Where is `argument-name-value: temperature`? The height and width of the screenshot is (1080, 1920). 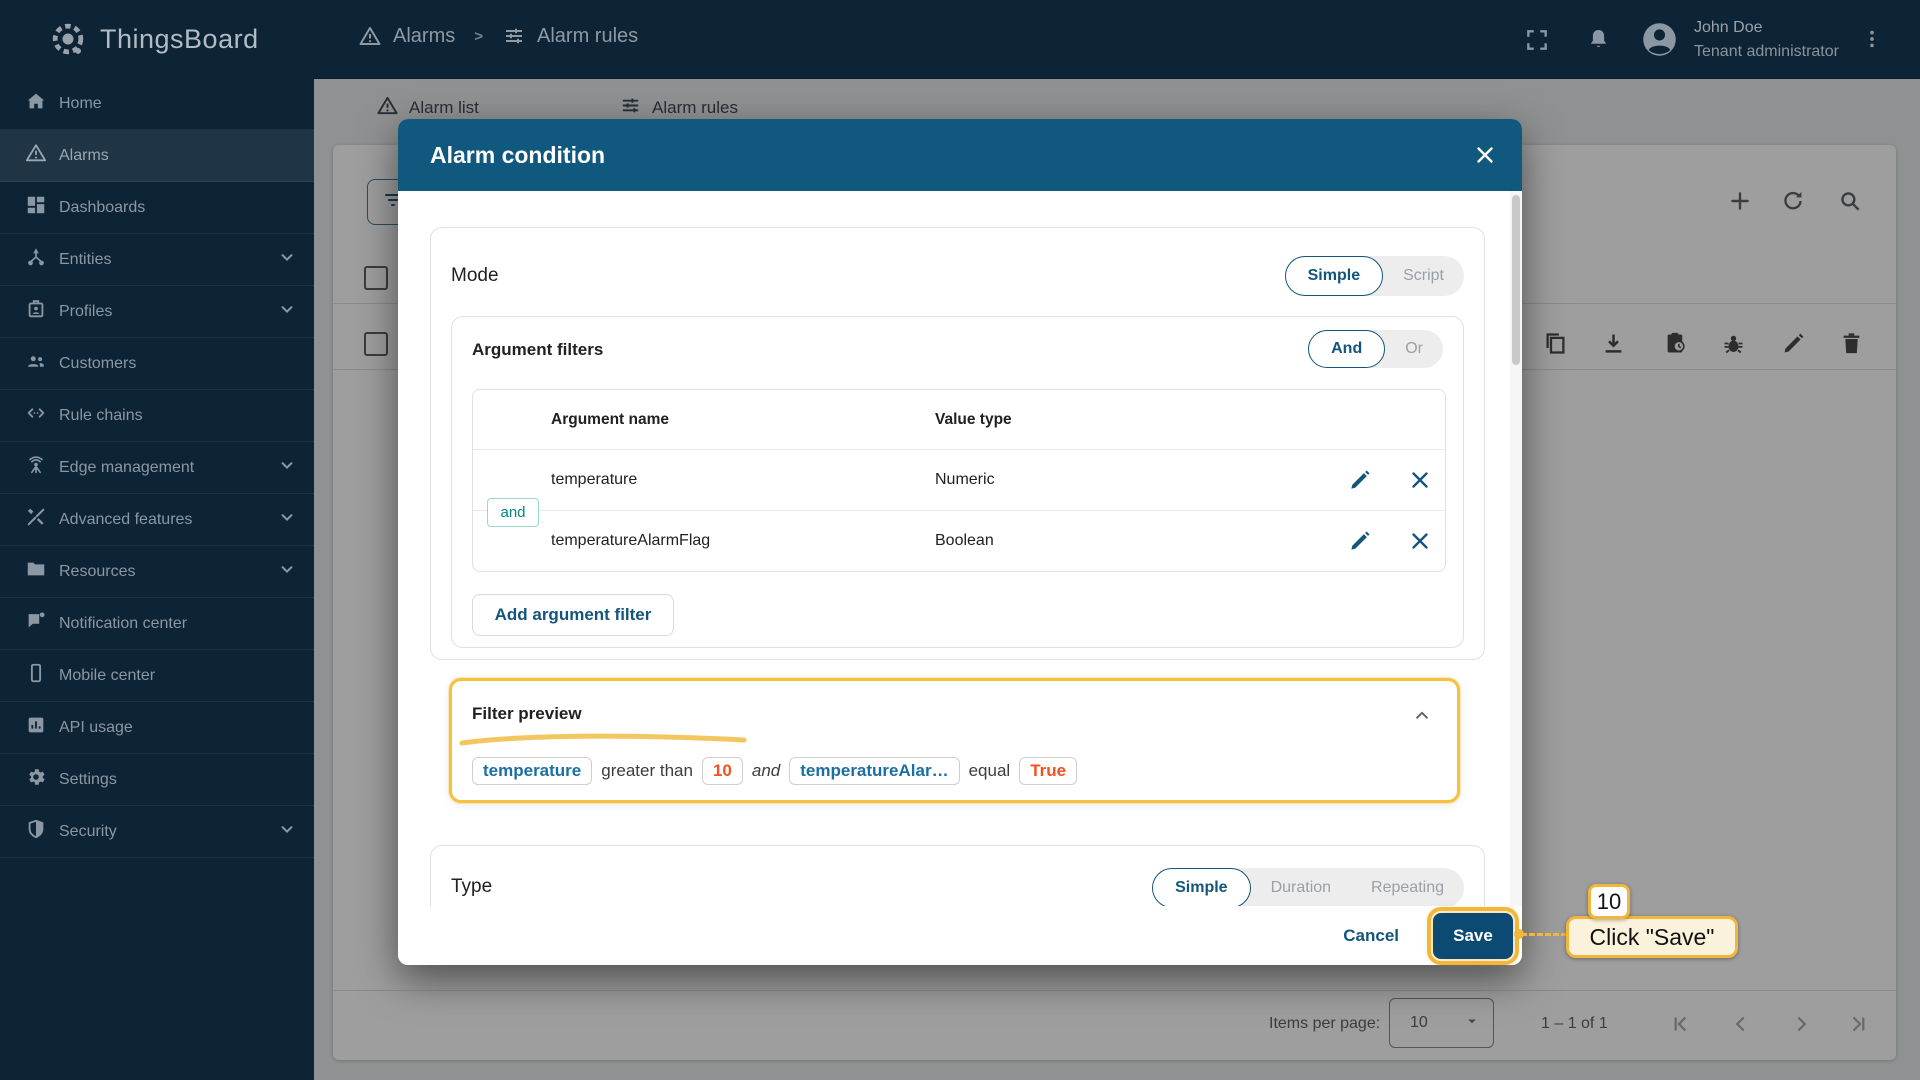 argument-name-value: temperature is located at coordinates (594, 479).